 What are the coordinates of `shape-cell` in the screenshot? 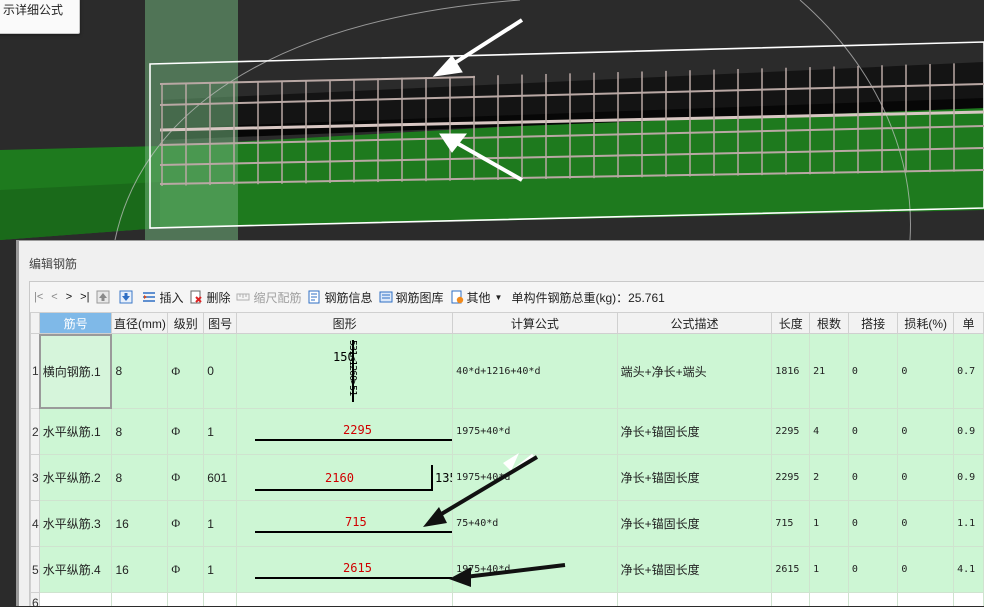 It's located at (345, 599).